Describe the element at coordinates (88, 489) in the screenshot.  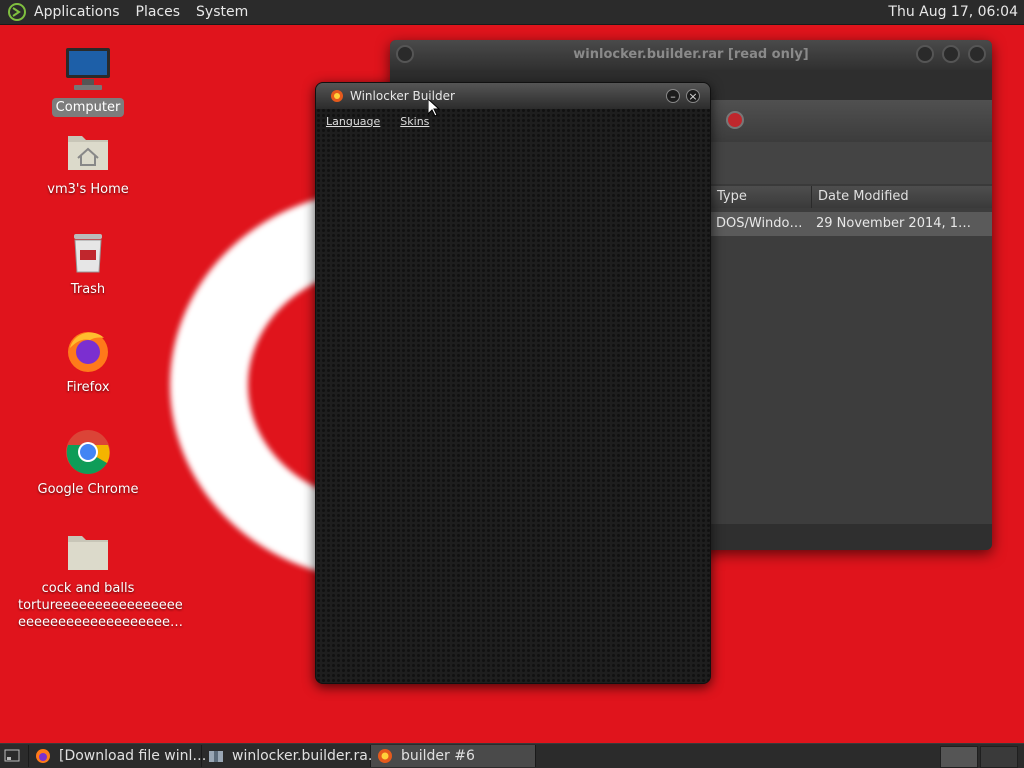
I see `desktop-icon-label: Google Chrome` at that location.